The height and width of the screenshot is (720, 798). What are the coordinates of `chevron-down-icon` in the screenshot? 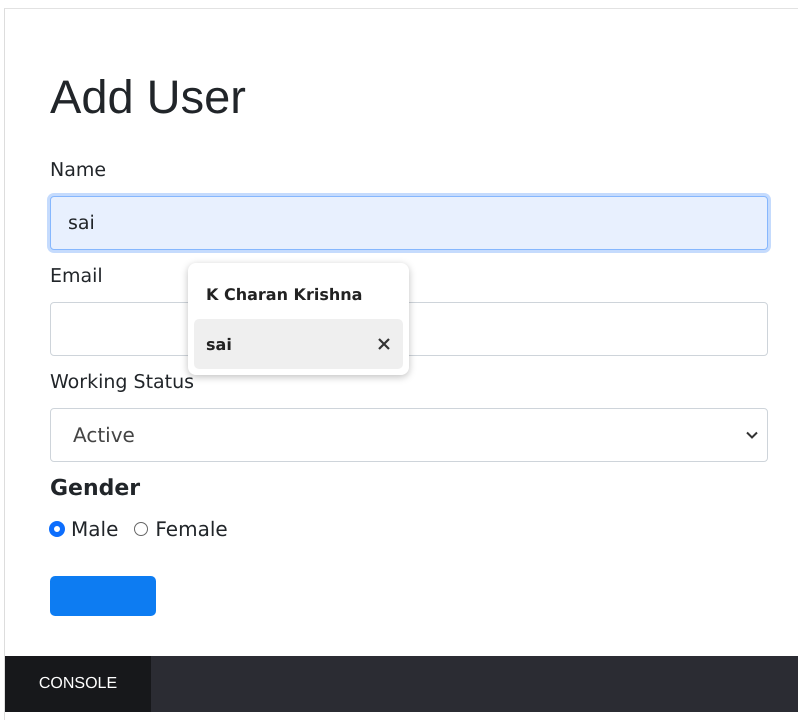 It's located at (752, 435).